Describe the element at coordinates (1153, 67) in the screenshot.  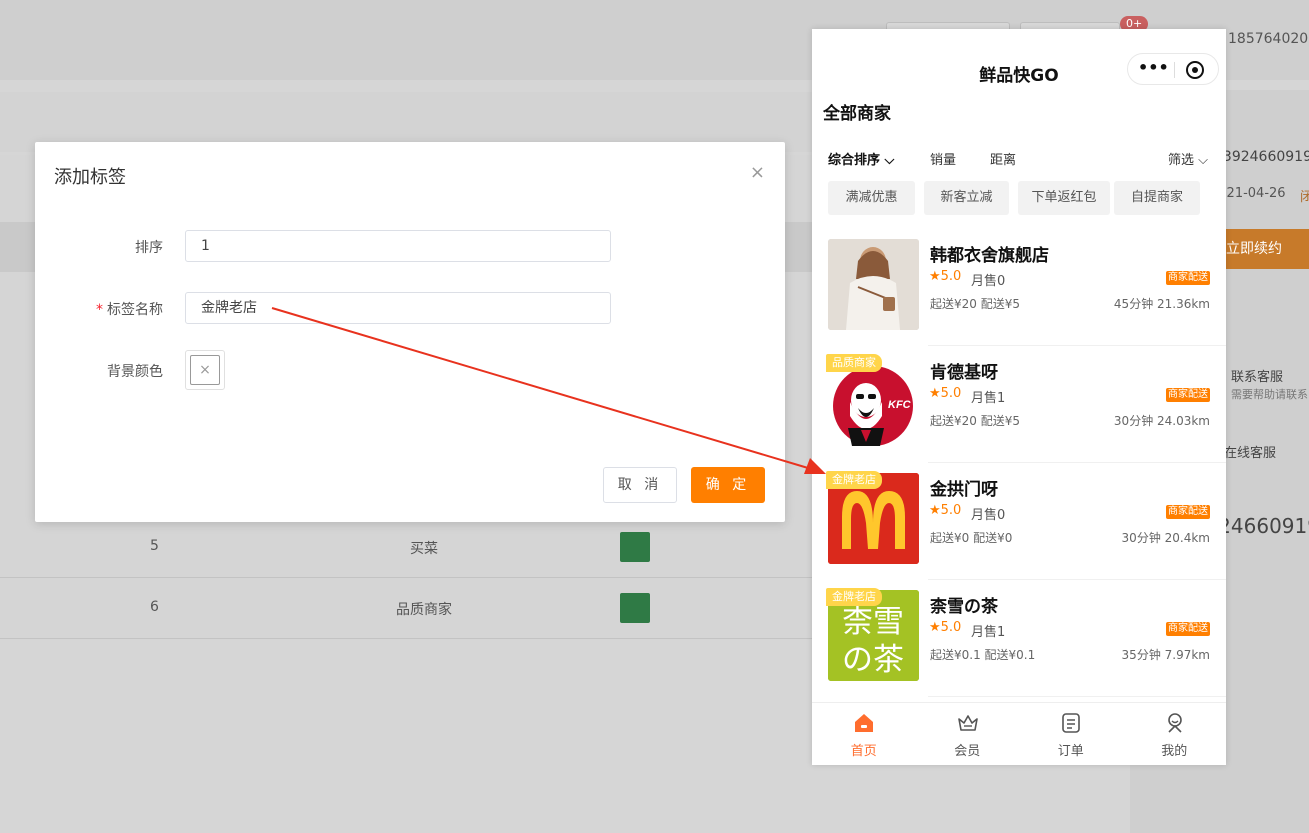
I see `more-icon: •••` at that location.